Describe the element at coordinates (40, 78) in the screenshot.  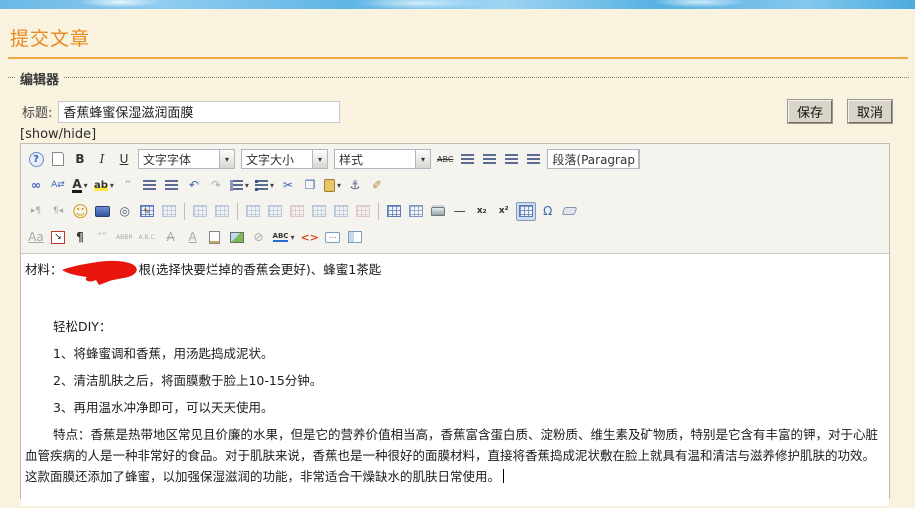
I see `fieldset-legend: 编辑器` at that location.